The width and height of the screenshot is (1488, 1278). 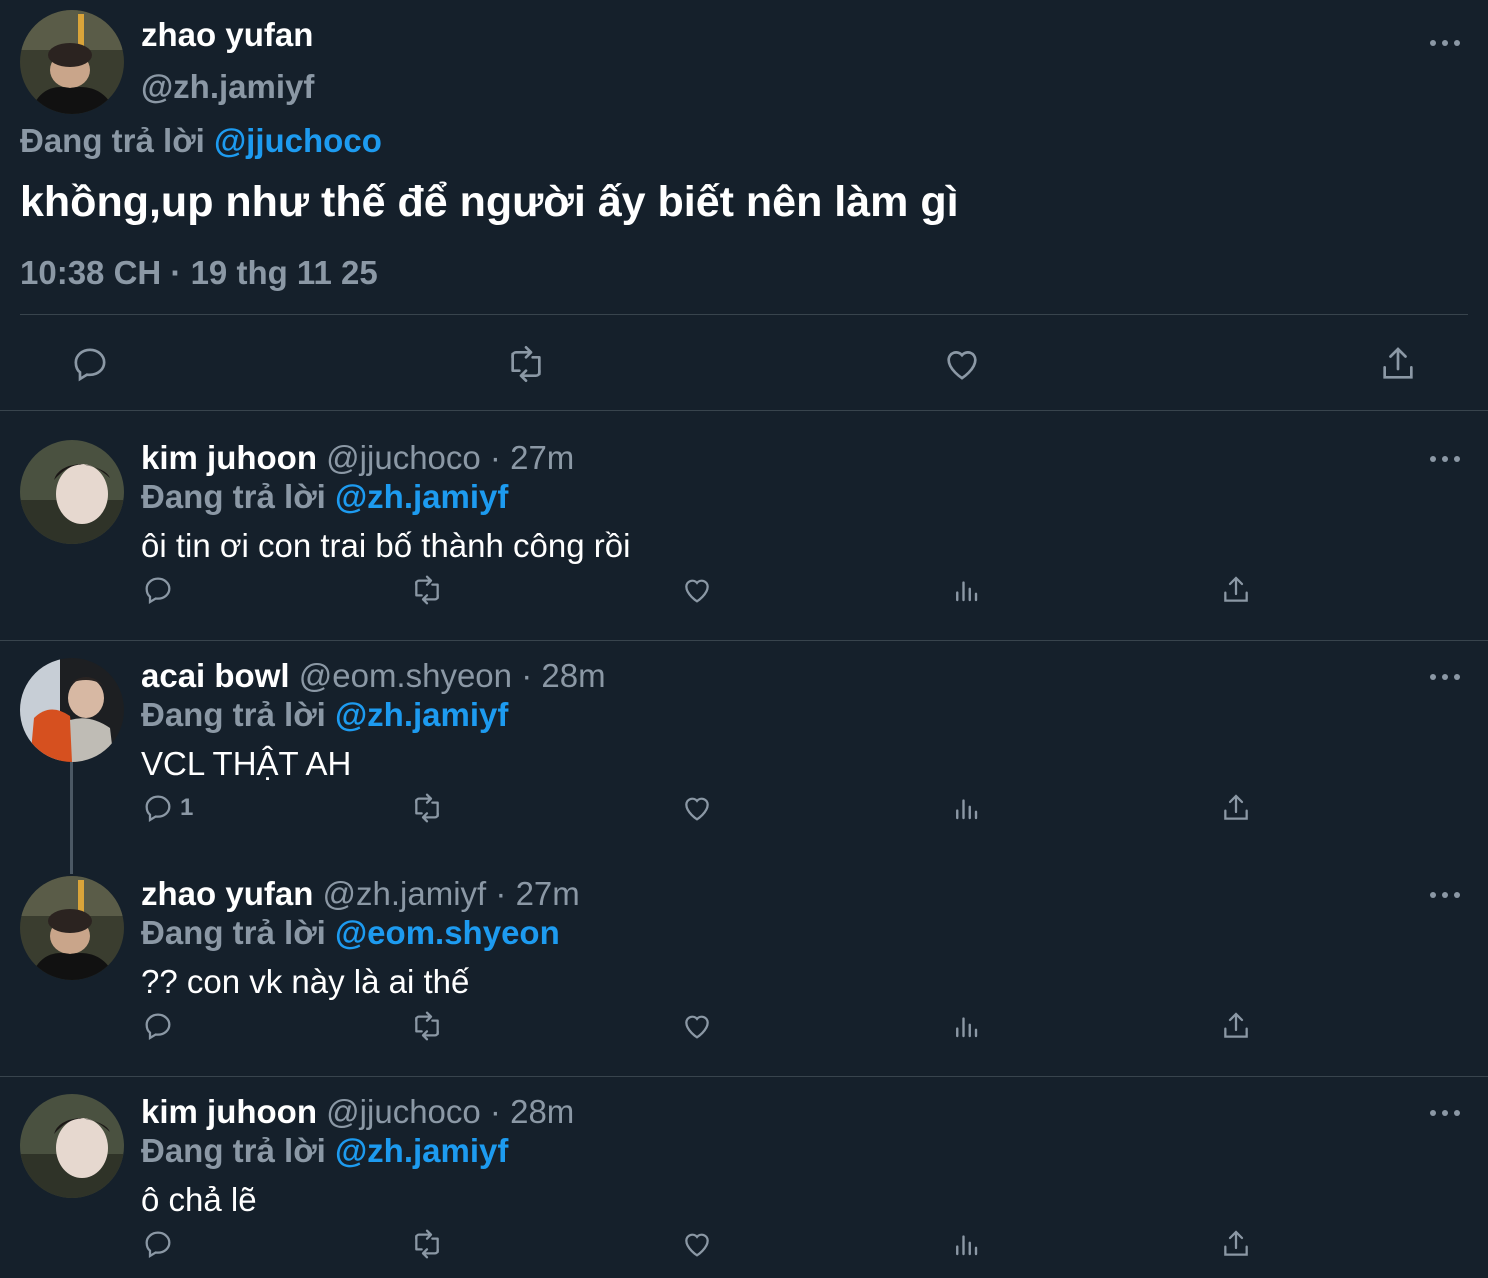 I want to click on author-handle: @eom.shyeon, so click(x=405, y=675).